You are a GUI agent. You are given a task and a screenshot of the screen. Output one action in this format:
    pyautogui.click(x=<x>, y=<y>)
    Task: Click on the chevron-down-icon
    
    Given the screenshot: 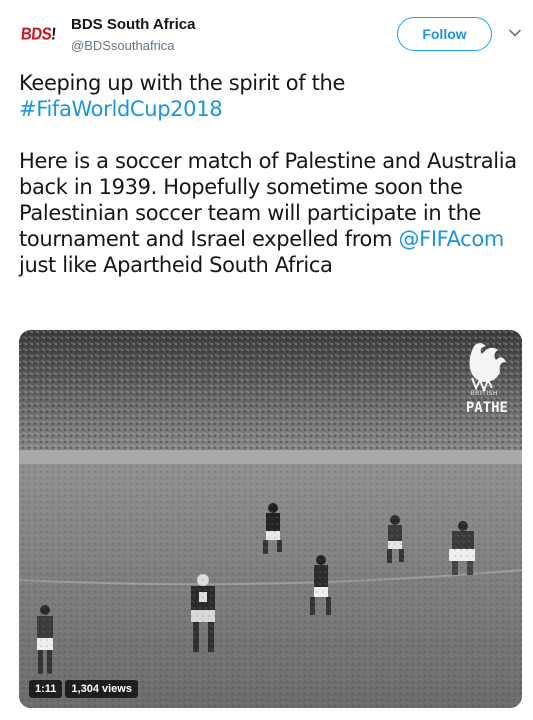 What is the action you would take?
    pyautogui.click(x=515, y=33)
    